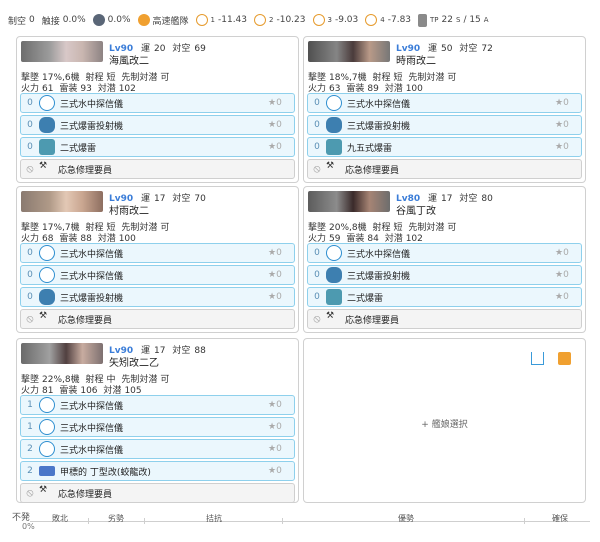 The image size is (600, 542). I want to click on ship-aa: 70, so click(200, 199).